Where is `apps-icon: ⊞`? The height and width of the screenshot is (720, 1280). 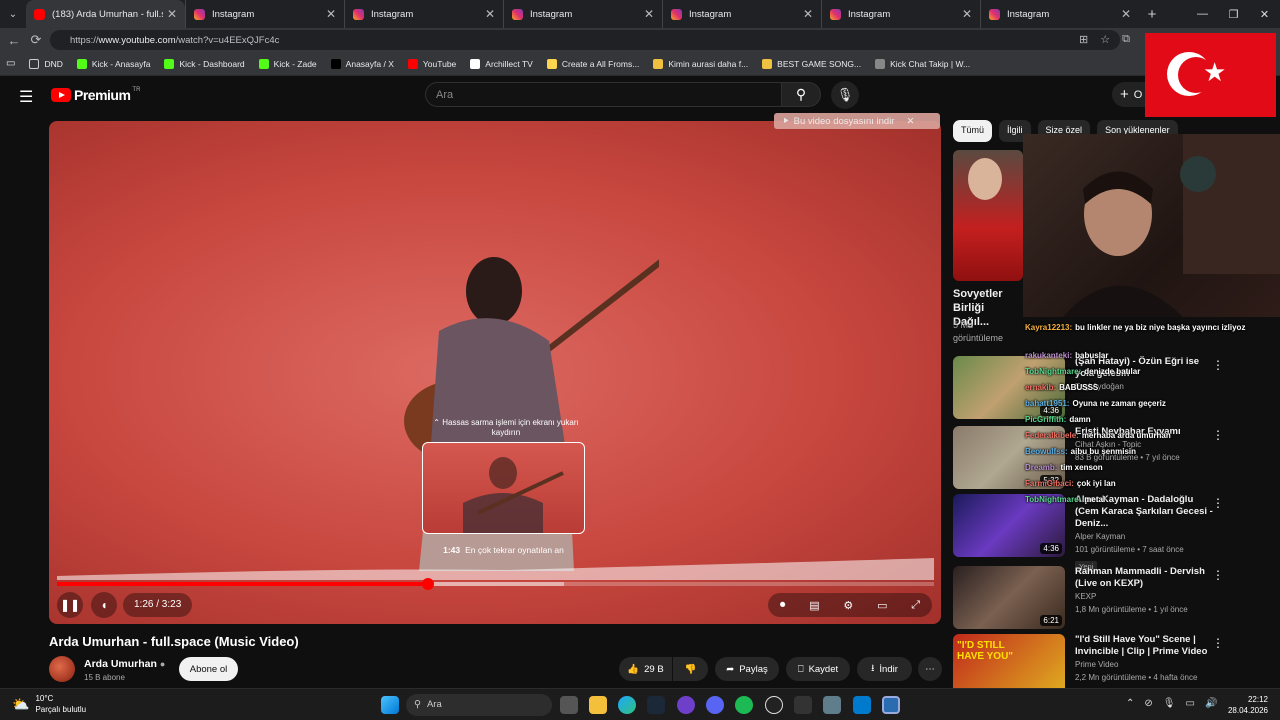 apps-icon: ⊞ is located at coordinates (1083, 39).